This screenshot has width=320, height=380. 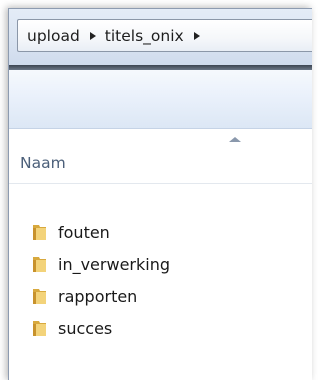 I want to click on column-header-name: Naam, so click(x=43, y=163).